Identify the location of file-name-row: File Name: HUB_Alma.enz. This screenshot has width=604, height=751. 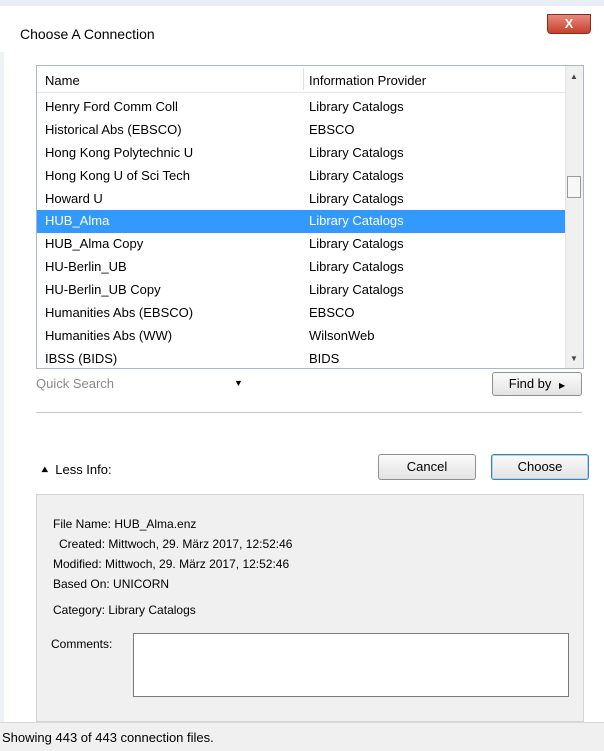
(124, 524).